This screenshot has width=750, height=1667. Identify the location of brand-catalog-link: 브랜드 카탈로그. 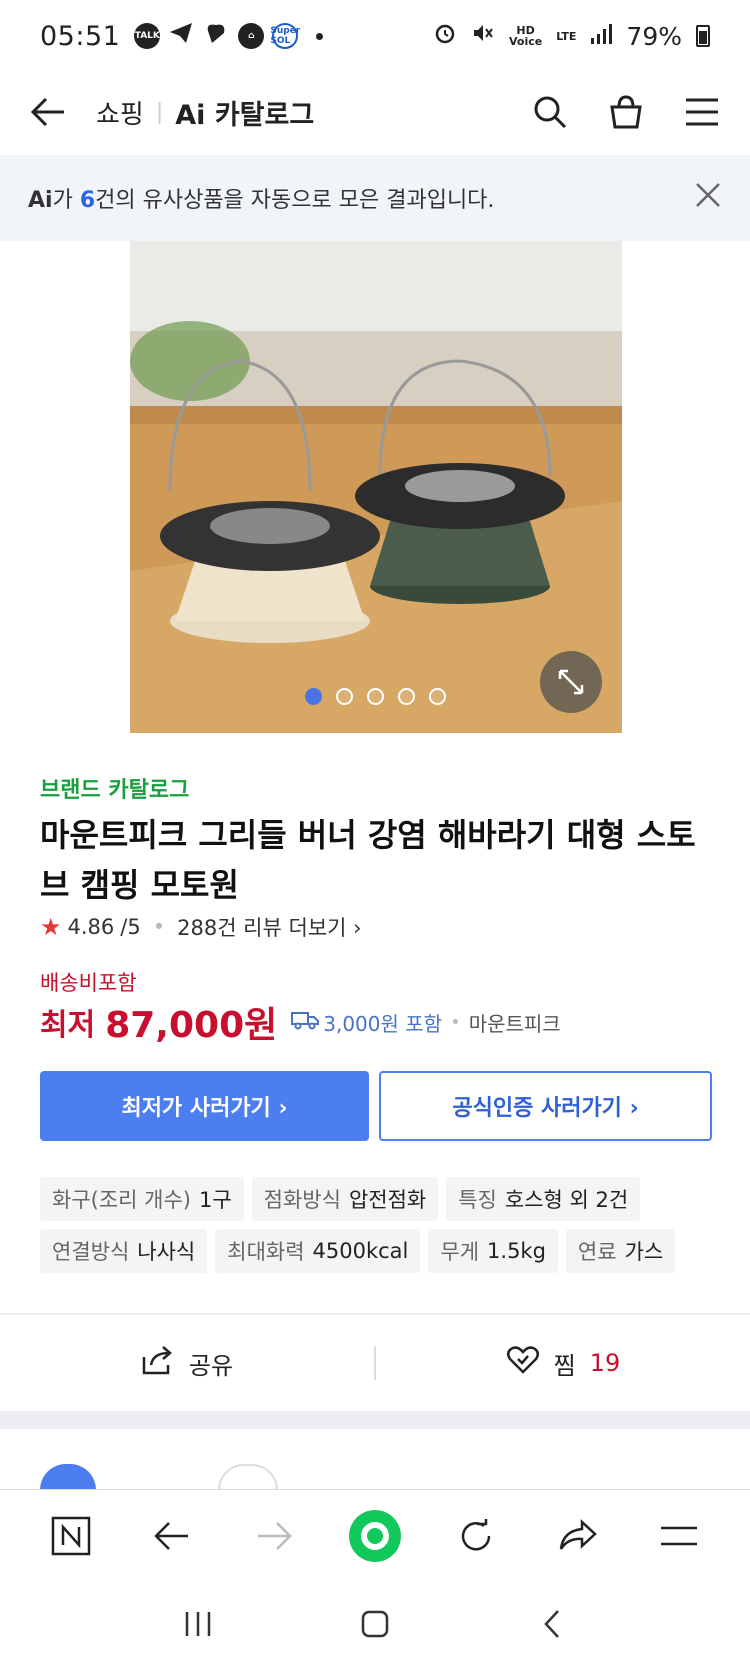
(114, 788).